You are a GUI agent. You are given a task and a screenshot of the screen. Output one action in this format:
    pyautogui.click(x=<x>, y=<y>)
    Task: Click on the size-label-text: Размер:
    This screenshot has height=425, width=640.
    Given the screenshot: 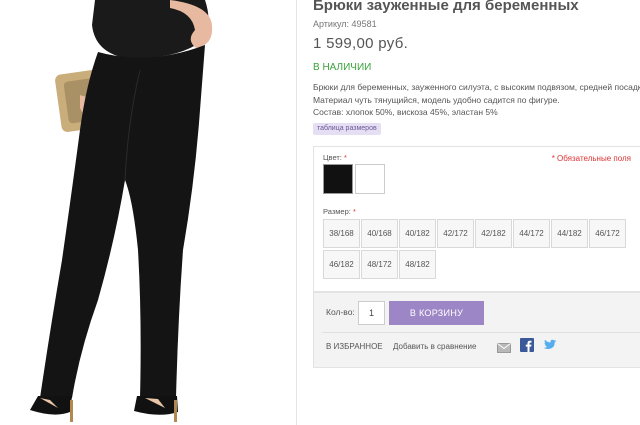 What is the action you would take?
    pyautogui.click(x=337, y=211)
    